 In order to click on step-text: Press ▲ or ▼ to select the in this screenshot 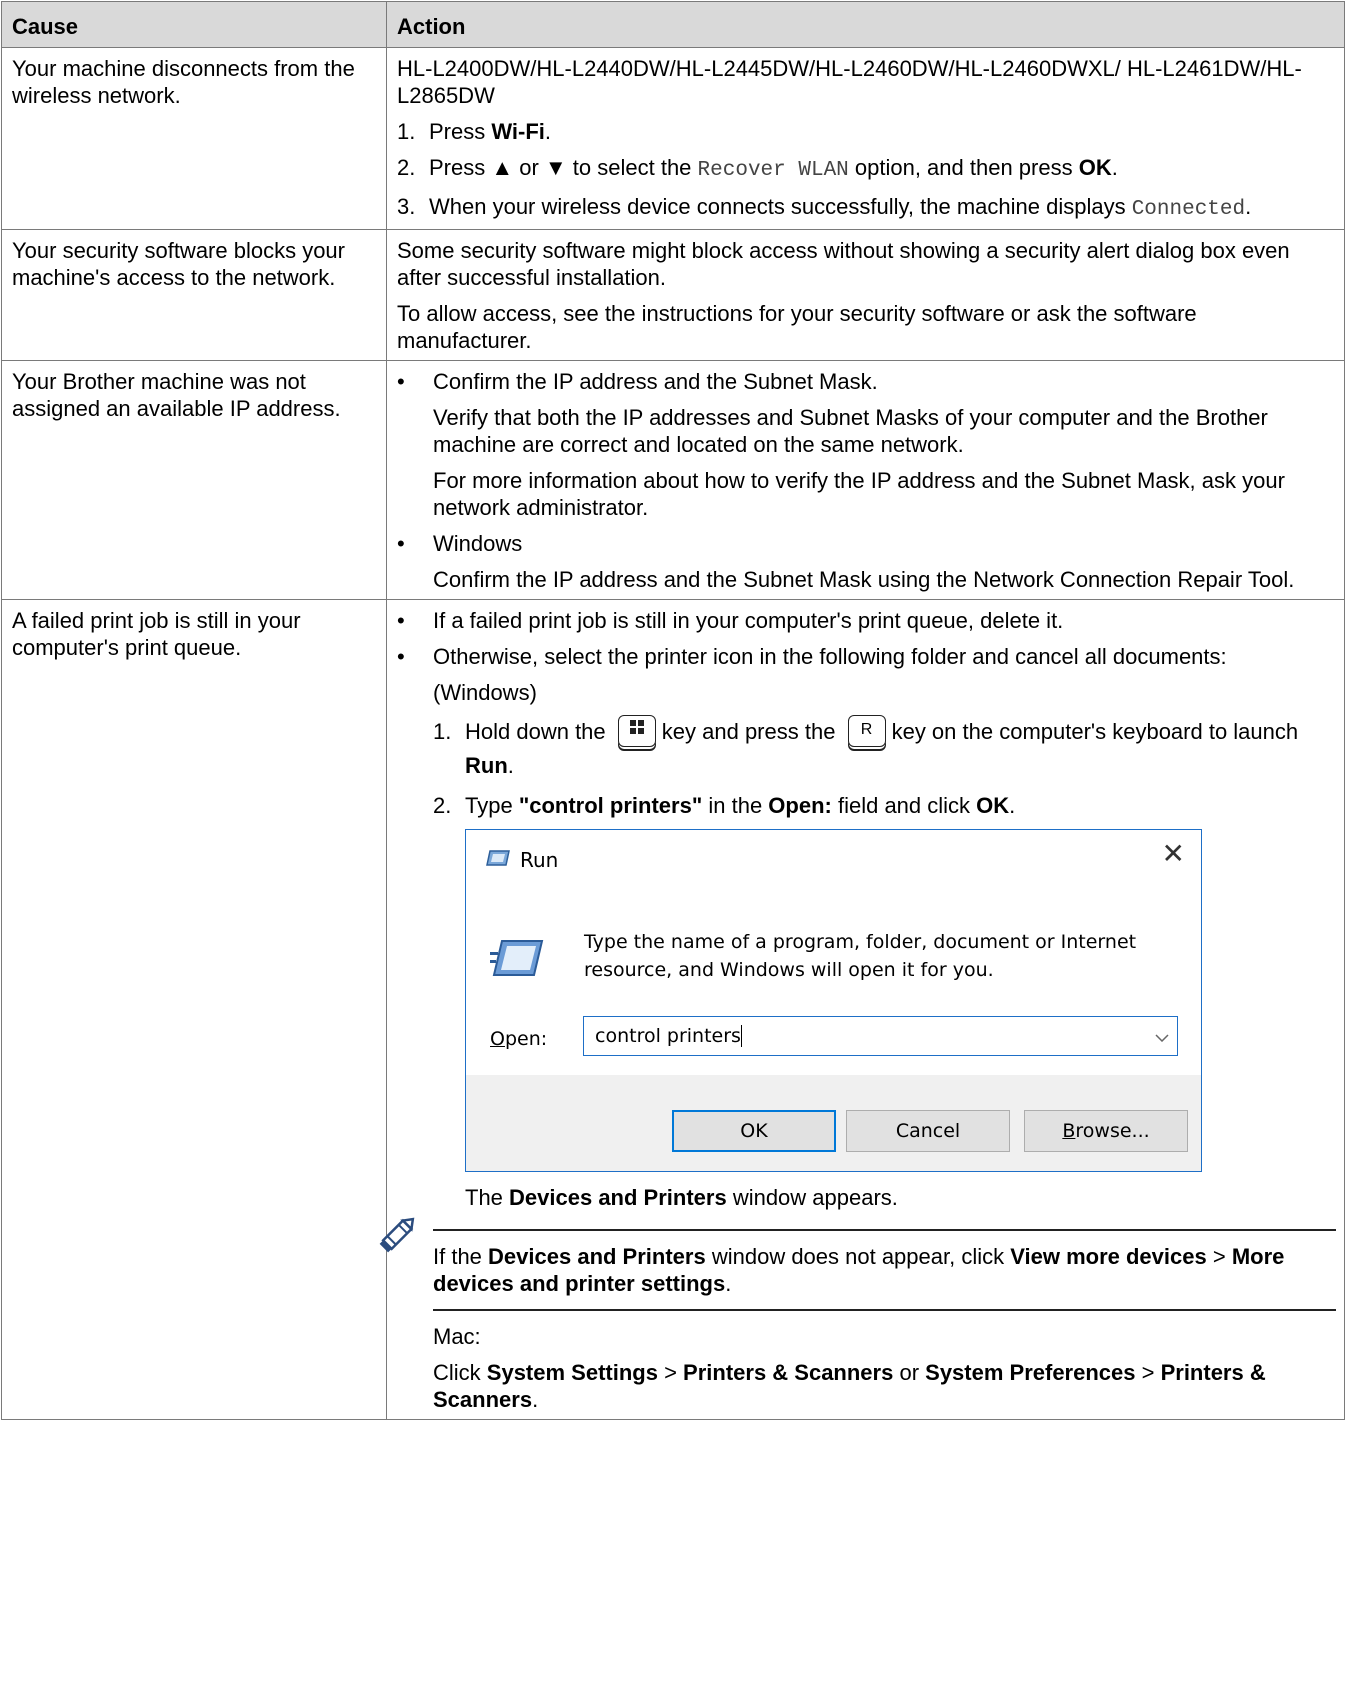, I will do `click(563, 167)`.